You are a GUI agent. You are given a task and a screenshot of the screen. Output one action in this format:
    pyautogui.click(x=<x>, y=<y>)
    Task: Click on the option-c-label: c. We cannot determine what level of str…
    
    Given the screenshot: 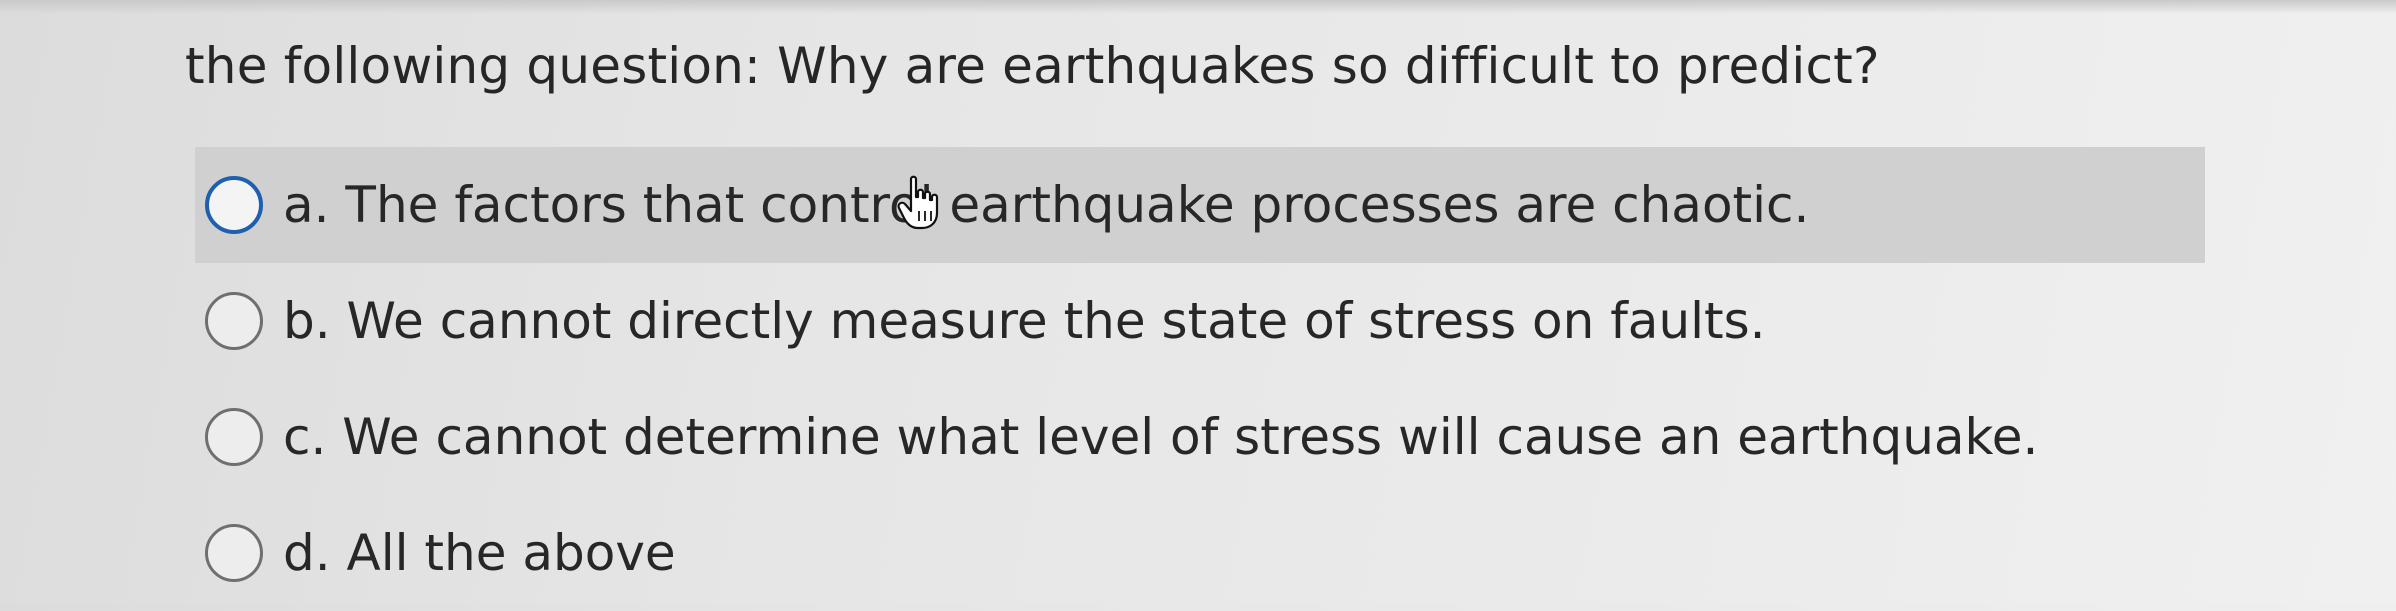 What is the action you would take?
    pyautogui.click(x=1160, y=437)
    